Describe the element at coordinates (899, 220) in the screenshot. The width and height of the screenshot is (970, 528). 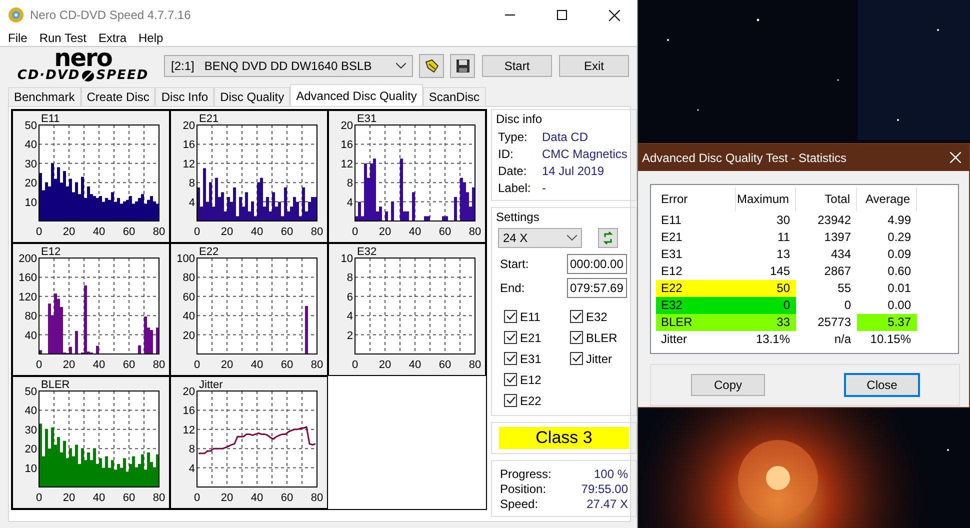
I see `table-cell-text: 4.99` at that location.